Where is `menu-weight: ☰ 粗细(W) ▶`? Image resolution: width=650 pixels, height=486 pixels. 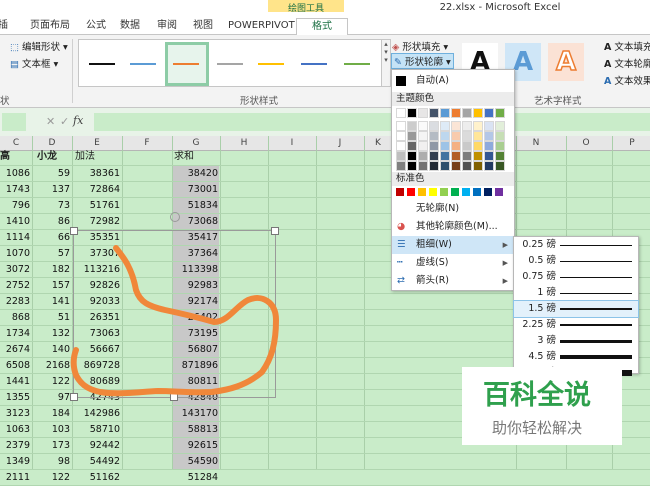 menu-weight: ☰ 粗细(W) ▶ is located at coordinates (453, 245).